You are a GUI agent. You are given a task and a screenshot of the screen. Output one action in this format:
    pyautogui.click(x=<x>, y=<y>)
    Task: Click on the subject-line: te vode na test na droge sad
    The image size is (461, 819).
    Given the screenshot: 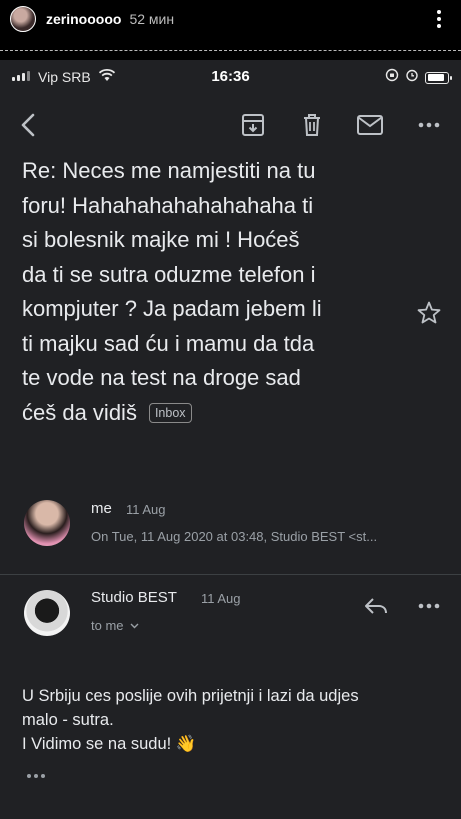 What is the action you would take?
    pyautogui.click(x=161, y=377)
    